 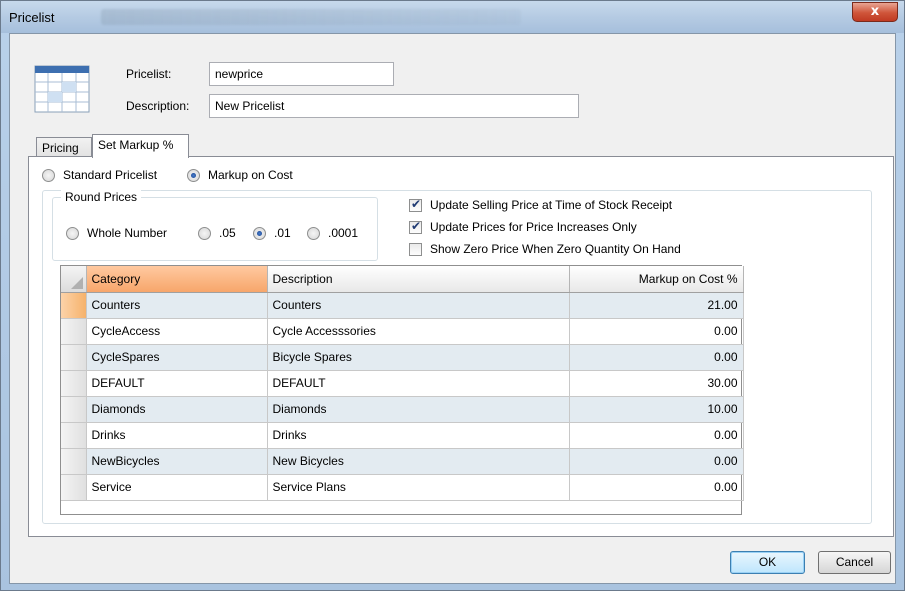 I want to click on round-05-radio, so click(x=204, y=233).